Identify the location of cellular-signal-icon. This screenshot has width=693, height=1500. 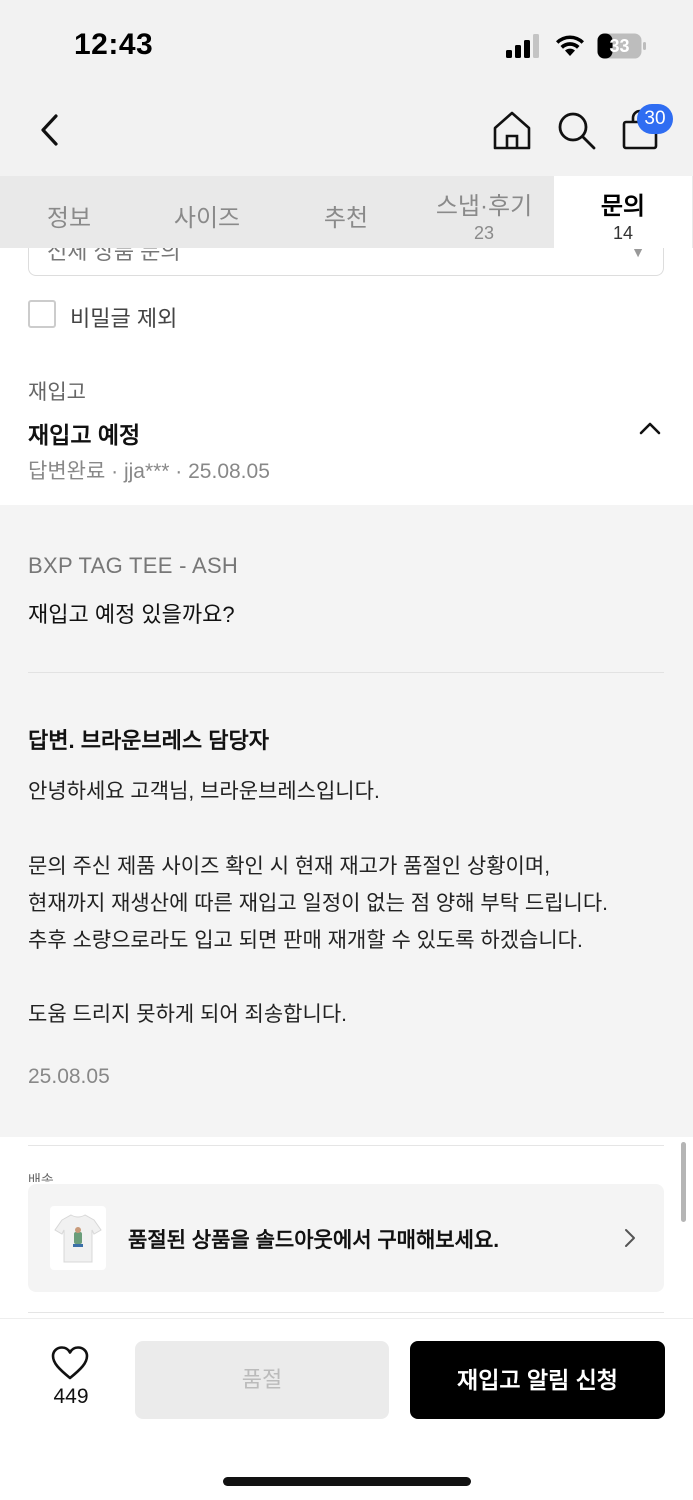
(522, 46).